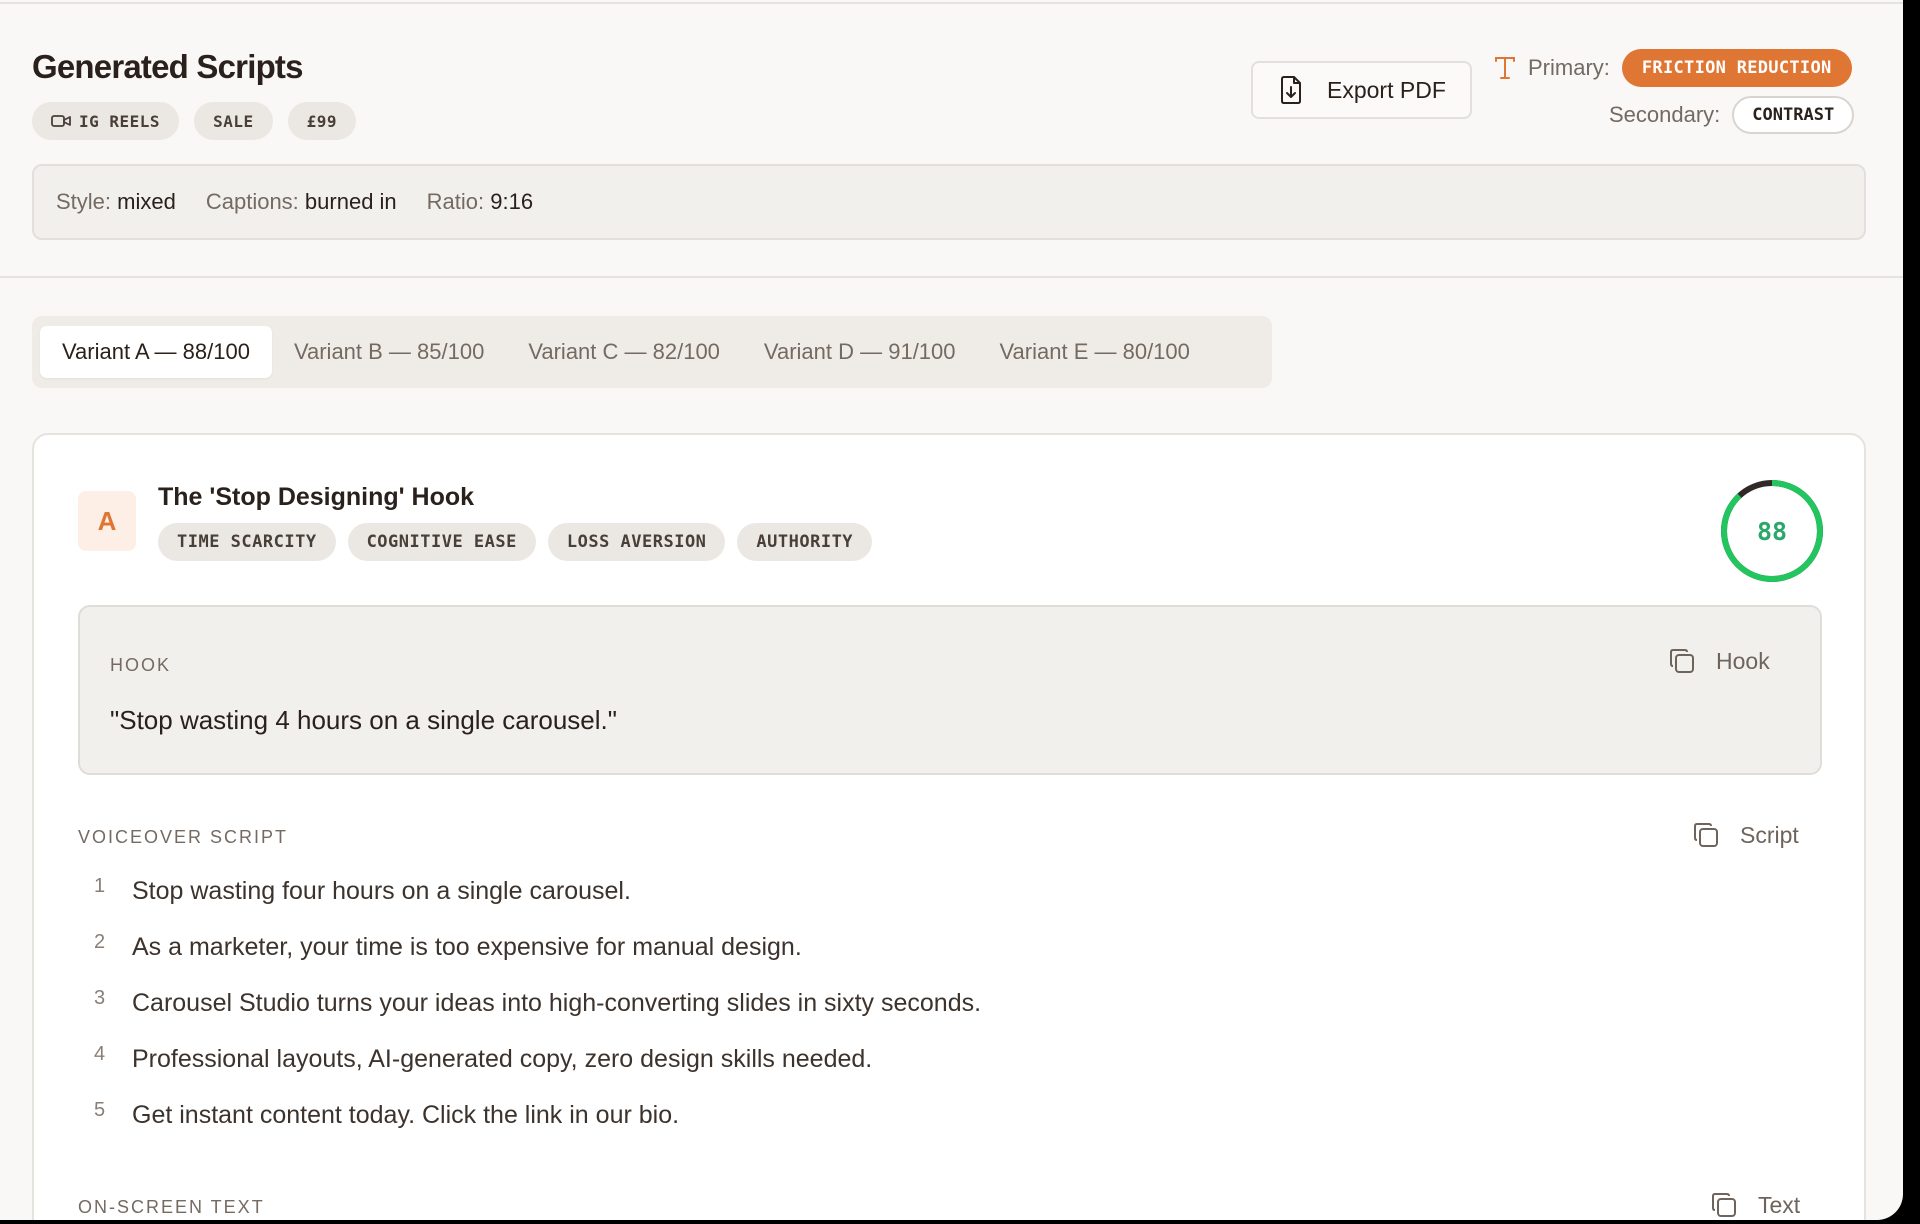  I want to click on setting-style-key: Style:, so click(84, 201).